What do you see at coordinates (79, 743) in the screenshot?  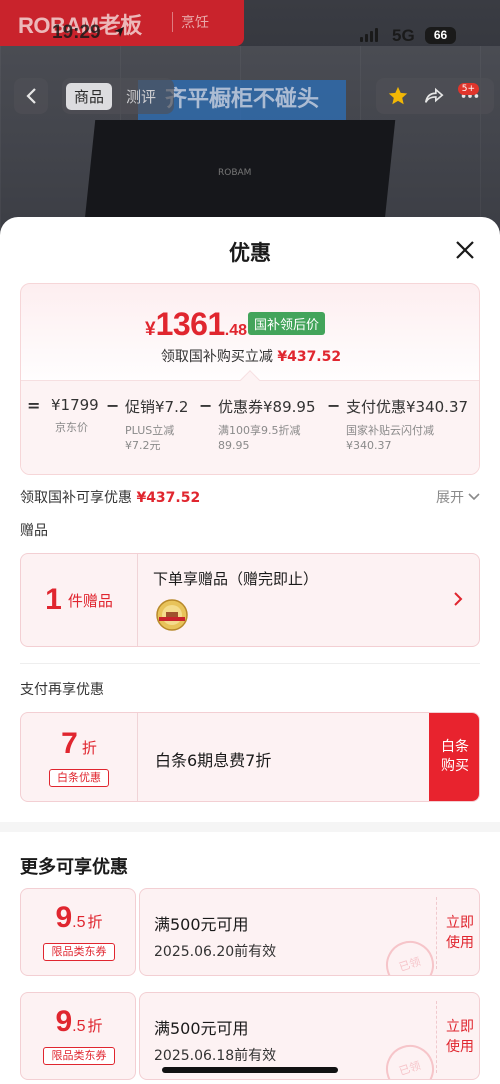 I see `discount-rate: 7折` at bounding box center [79, 743].